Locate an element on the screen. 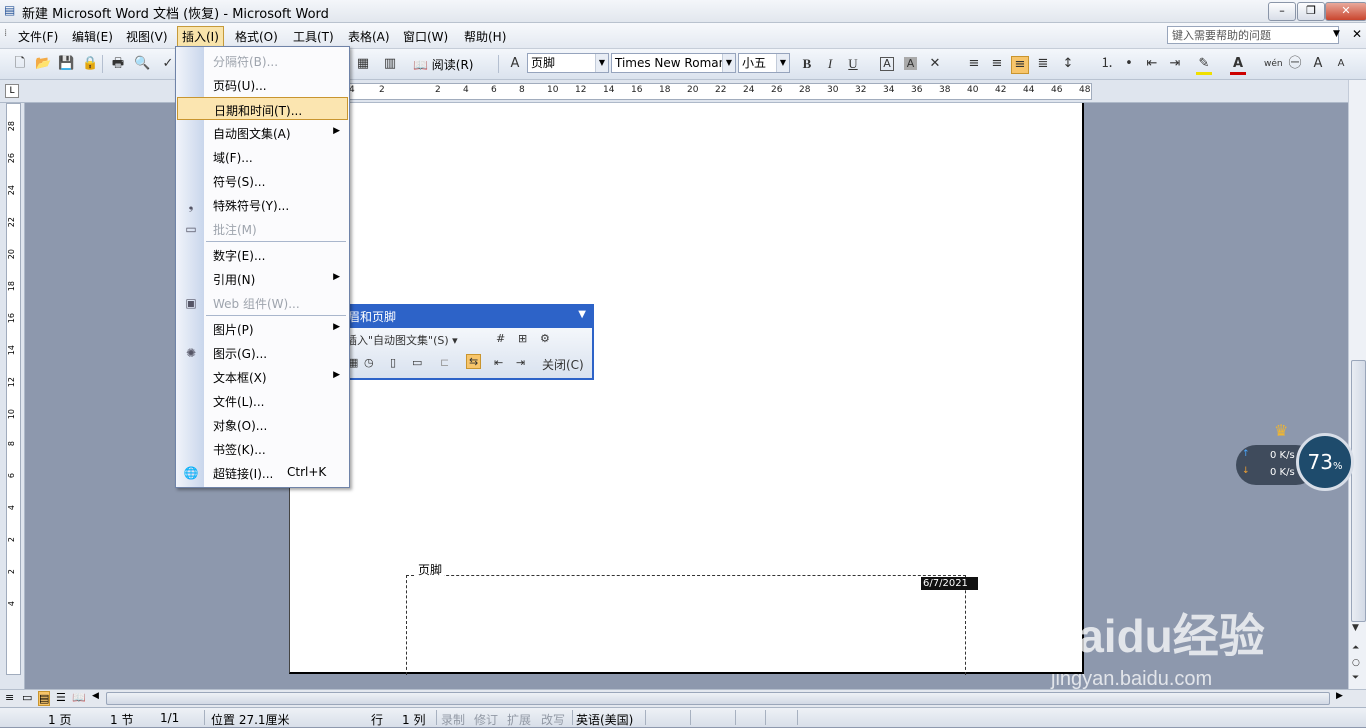  horizontal-scrollbar: ≡ ▭ ▤ ☰ 📖 ◀ ▶ is located at coordinates (683, 698).